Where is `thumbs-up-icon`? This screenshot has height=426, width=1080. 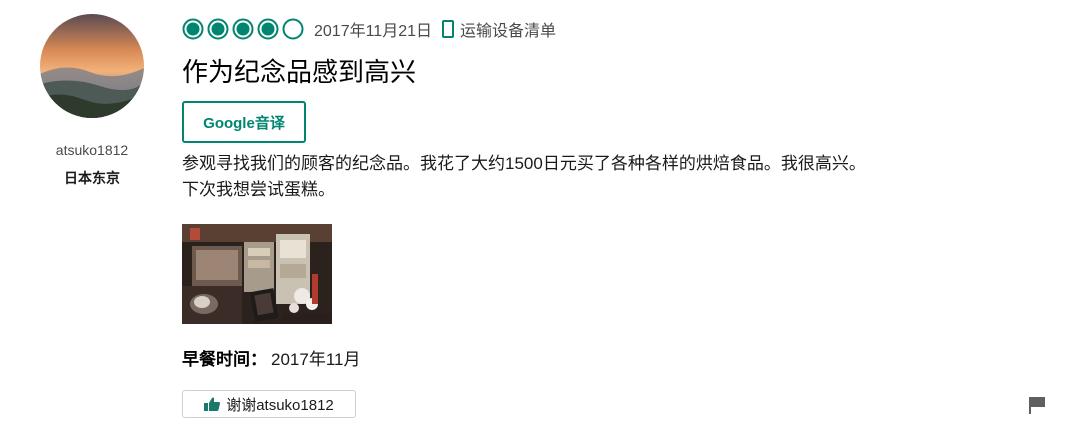
thumbs-up-icon is located at coordinates (212, 404).